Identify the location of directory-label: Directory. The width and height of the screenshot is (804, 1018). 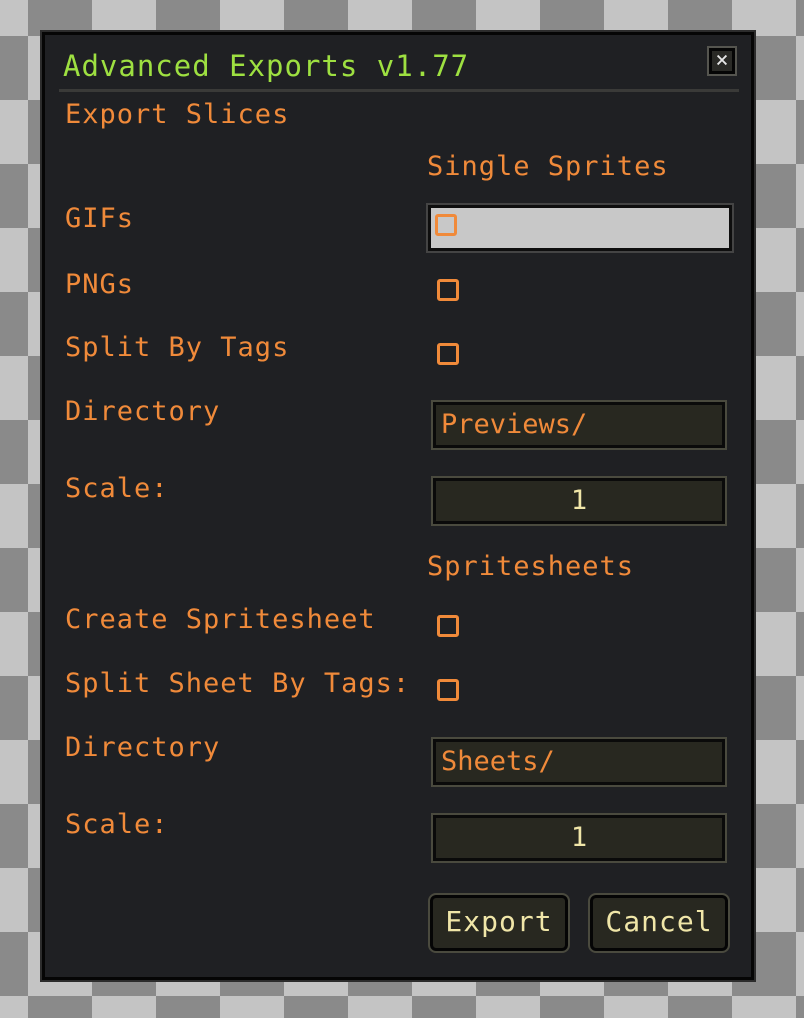
(143, 411).